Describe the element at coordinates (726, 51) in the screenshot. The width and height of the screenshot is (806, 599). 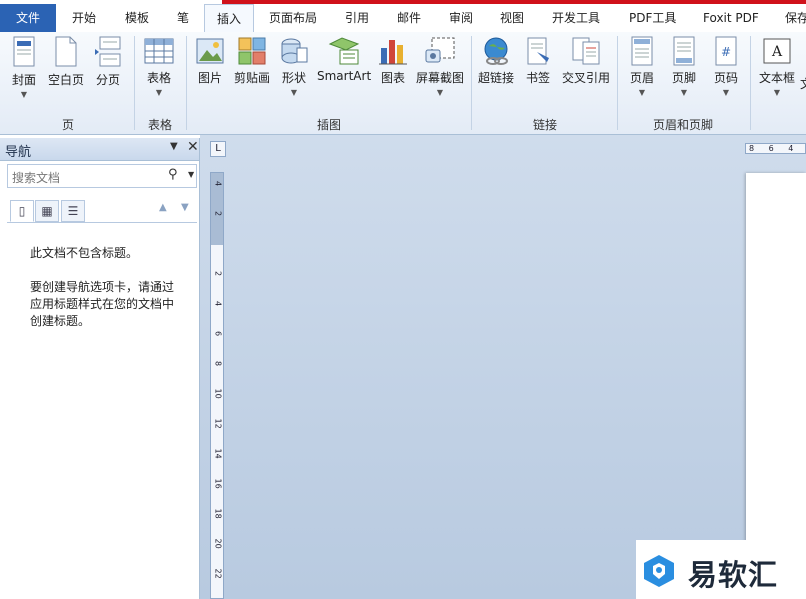
I see `page-number-icon: #` at that location.